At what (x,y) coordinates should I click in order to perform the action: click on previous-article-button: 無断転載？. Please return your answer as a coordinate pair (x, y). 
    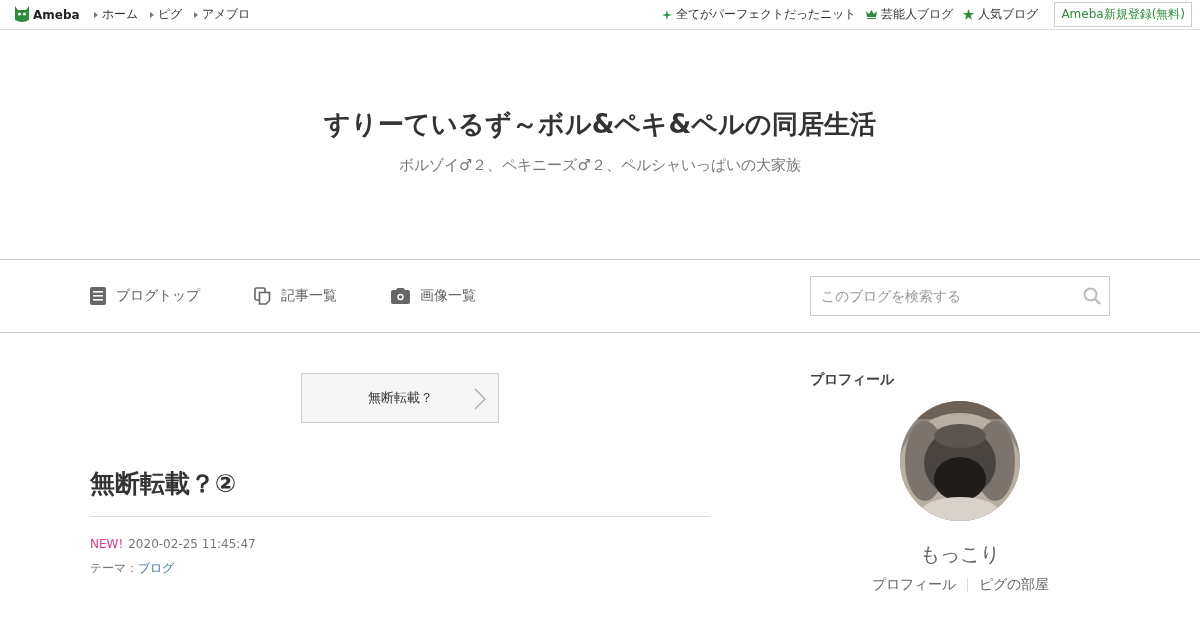
    Looking at the image, I should click on (400, 398).